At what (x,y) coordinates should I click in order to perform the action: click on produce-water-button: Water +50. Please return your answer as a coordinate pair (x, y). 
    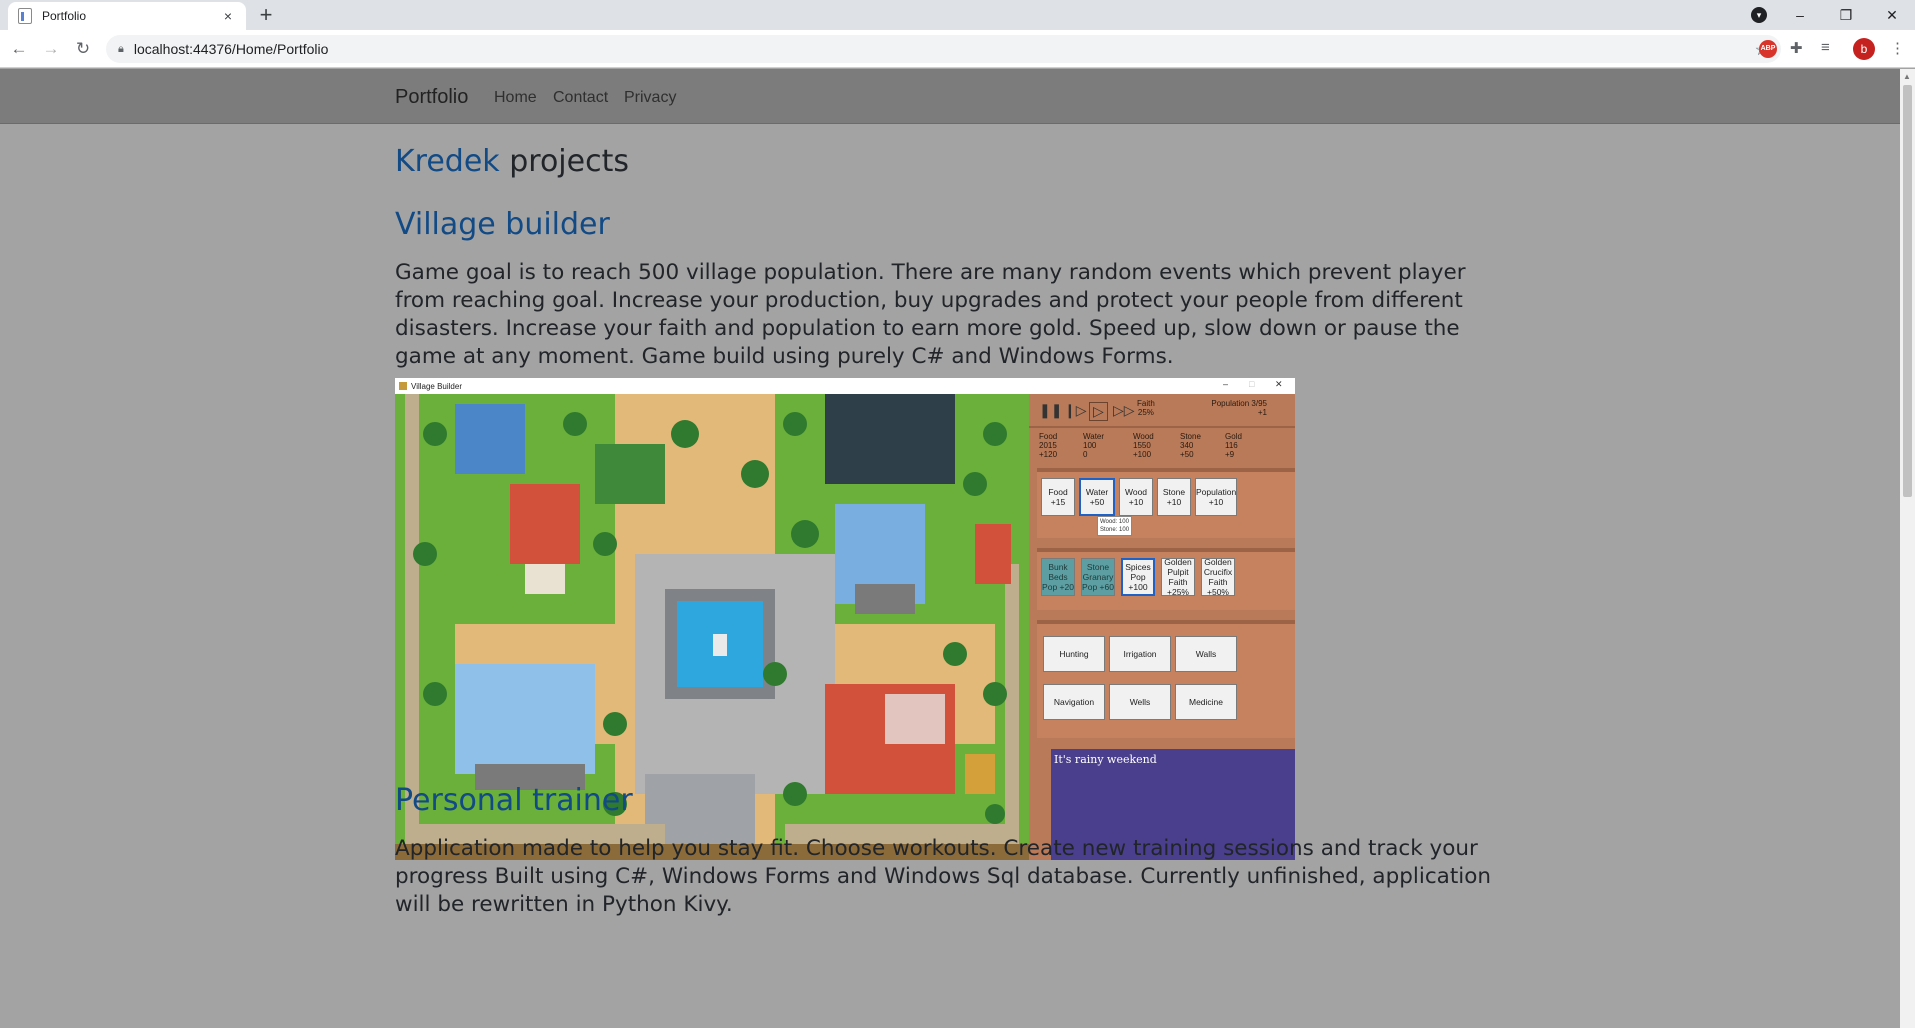
    Looking at the image, I should click on (1097, 497).